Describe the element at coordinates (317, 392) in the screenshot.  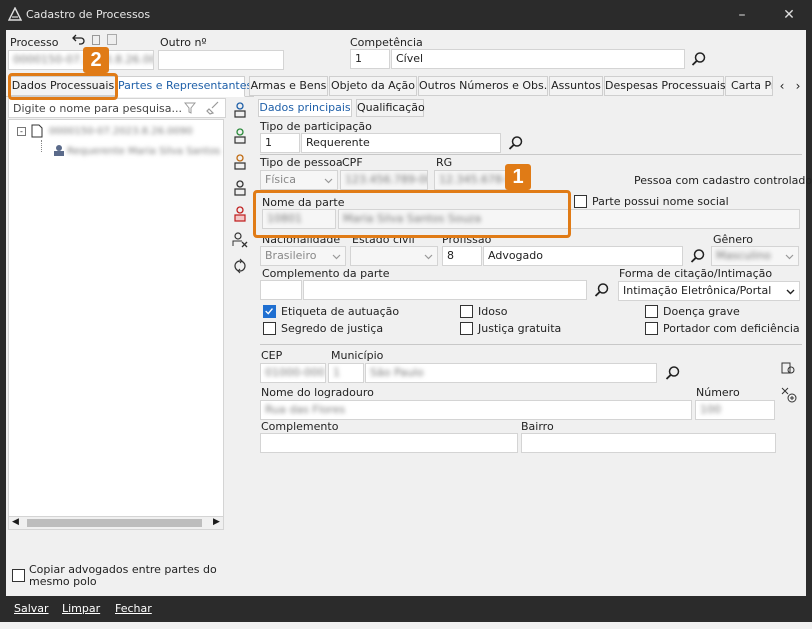
I see `logradouro-label: Nome do logradouro` at that location.